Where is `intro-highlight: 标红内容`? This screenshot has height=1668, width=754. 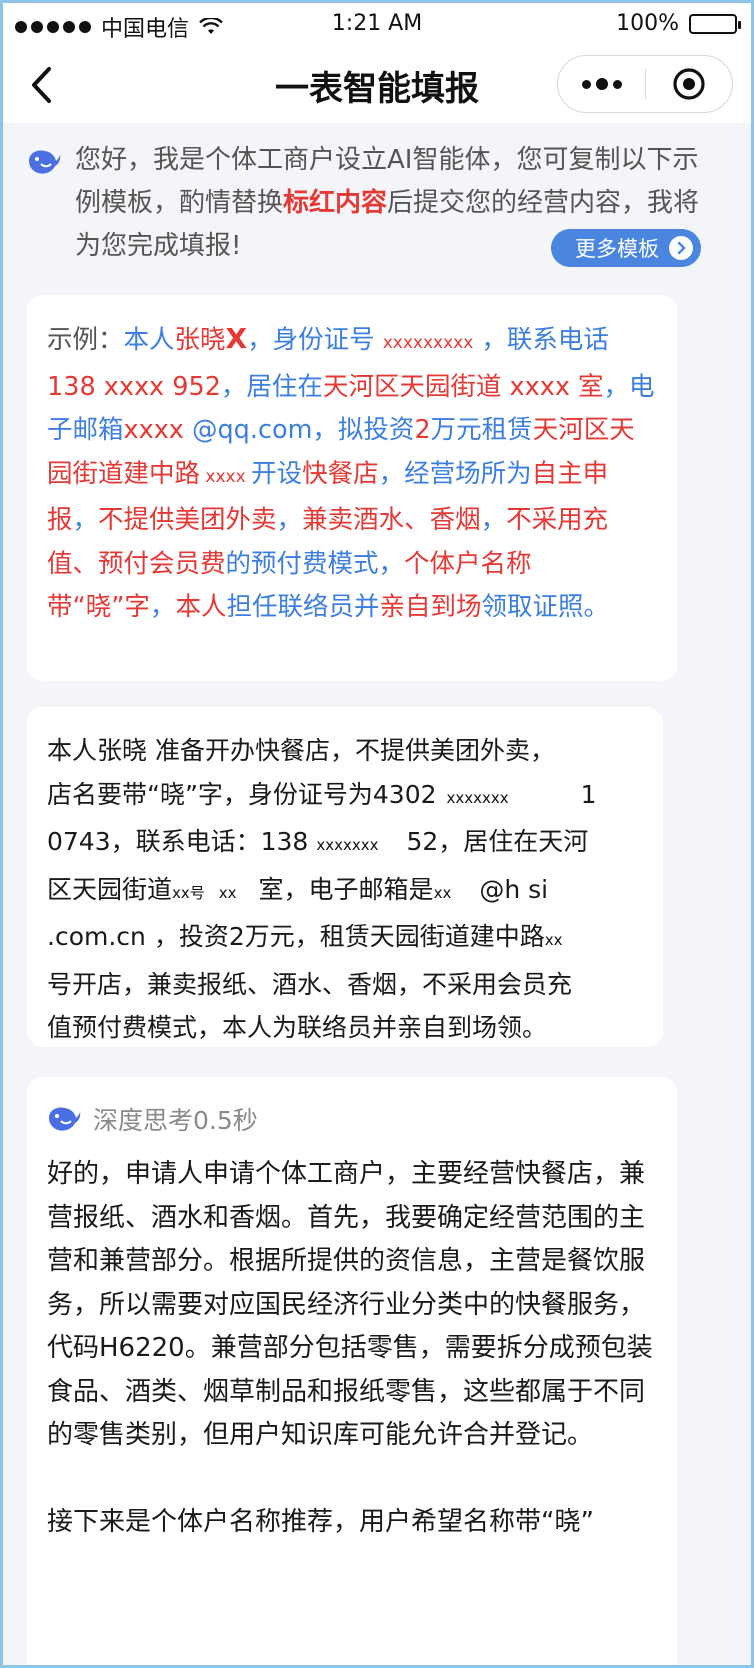 intro-highlight: 标红内容 is located at coordinates (335, 203).